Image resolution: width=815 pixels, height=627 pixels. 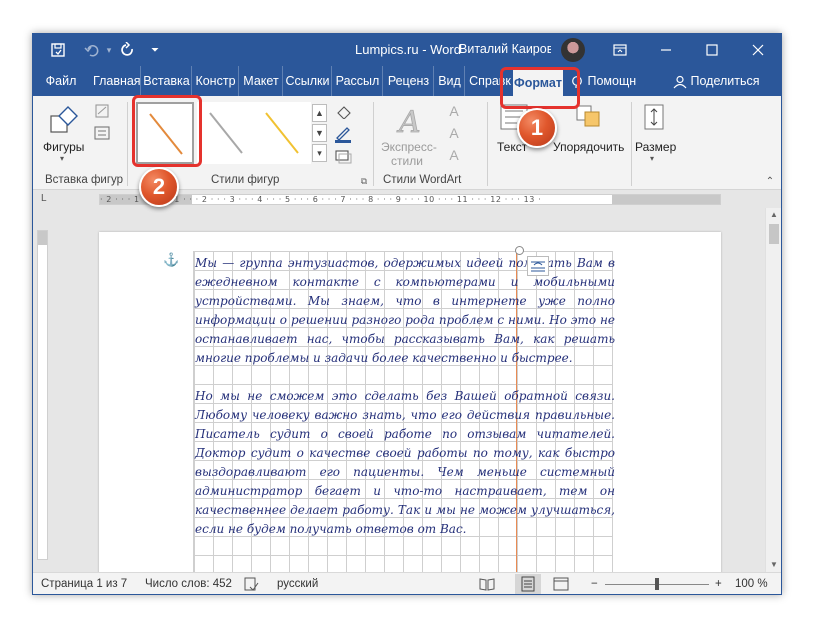 I want to click on web-layout-icon, so click(x=561, y=585).